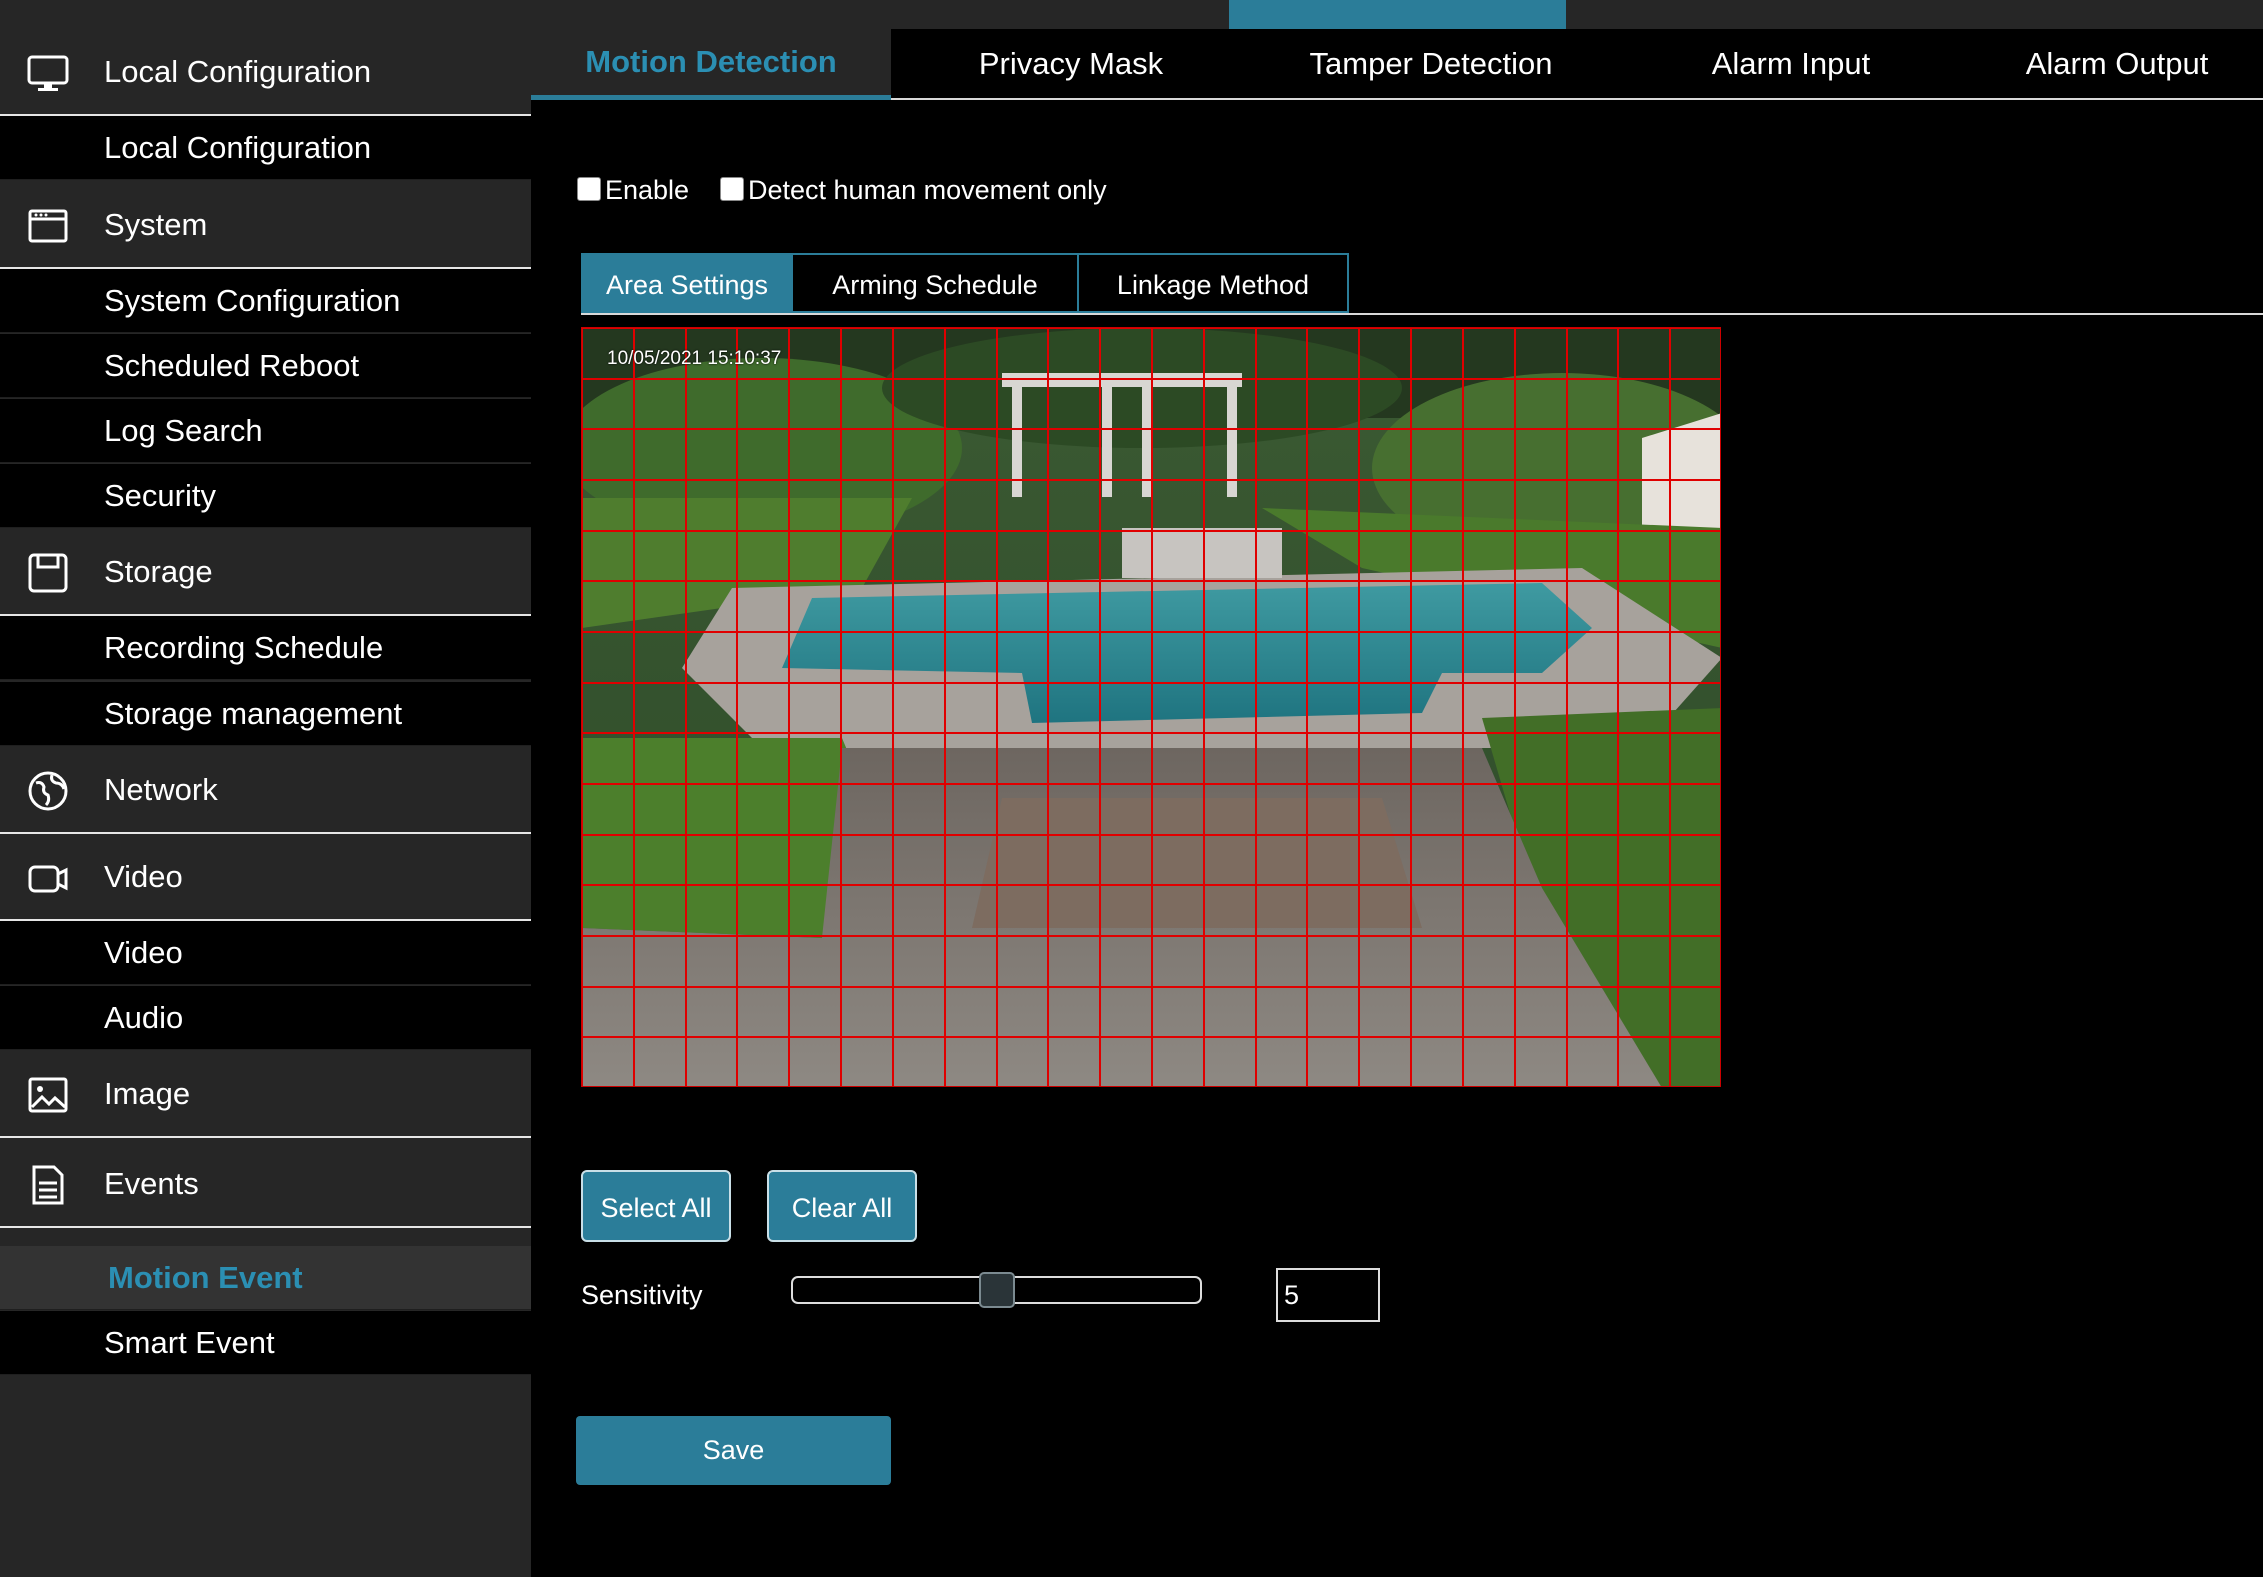 Image resolution: width=2263 pixels, height=1577 pixels. What do you see at coordinates (733, 1450) in the screenshot?
I see `save-button: Save` at bounding box center [733, 1450].